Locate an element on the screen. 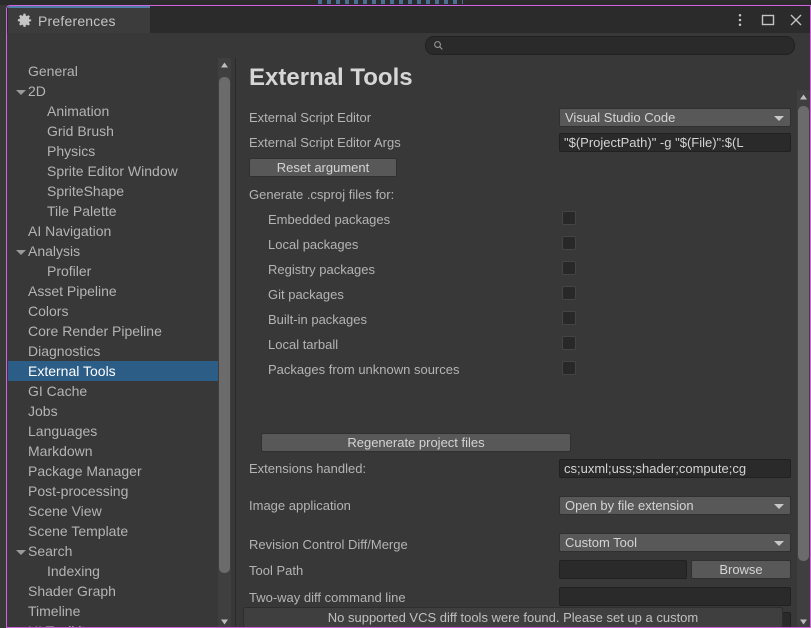  sidebar-item-label: Shader Graph is located at coordinates (72, 591).